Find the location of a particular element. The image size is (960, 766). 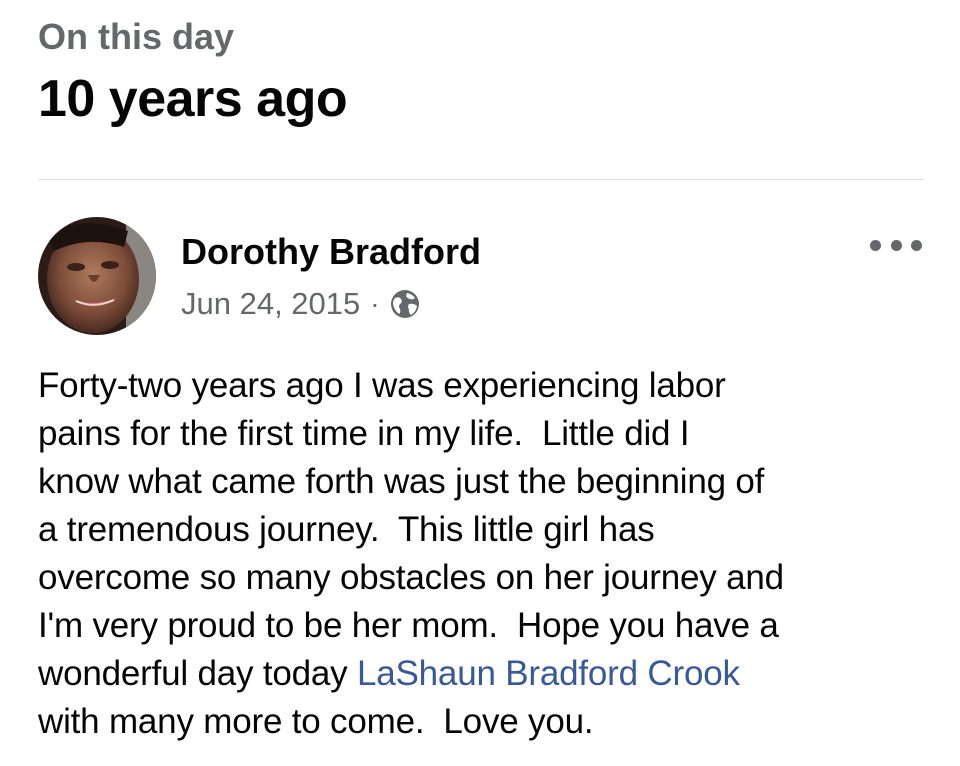

post-date: Jun 24, 2015 is located at coordinates (270, 304).